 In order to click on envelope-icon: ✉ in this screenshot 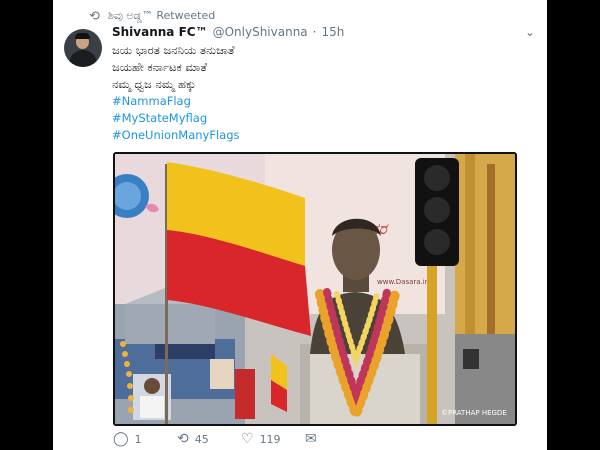, I will do `click(311, 439)`.